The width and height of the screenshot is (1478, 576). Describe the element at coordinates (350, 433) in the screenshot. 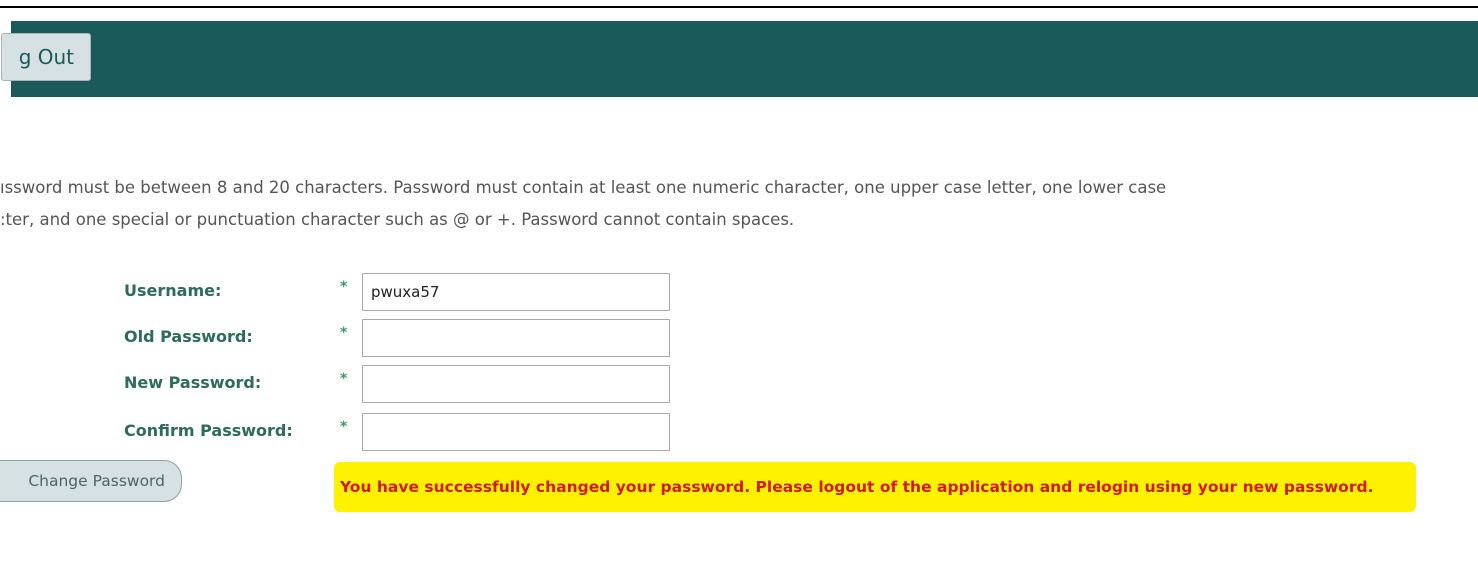

I see `confirm-password-row: Confirm Password: *` at that location.